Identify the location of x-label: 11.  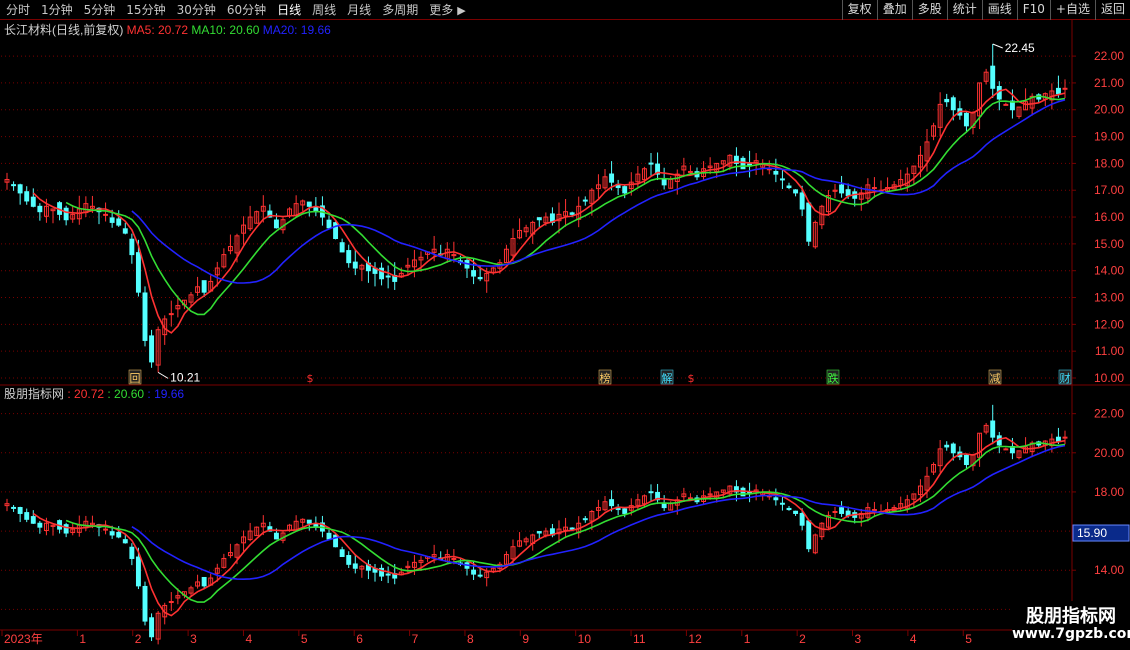
(639, 639).